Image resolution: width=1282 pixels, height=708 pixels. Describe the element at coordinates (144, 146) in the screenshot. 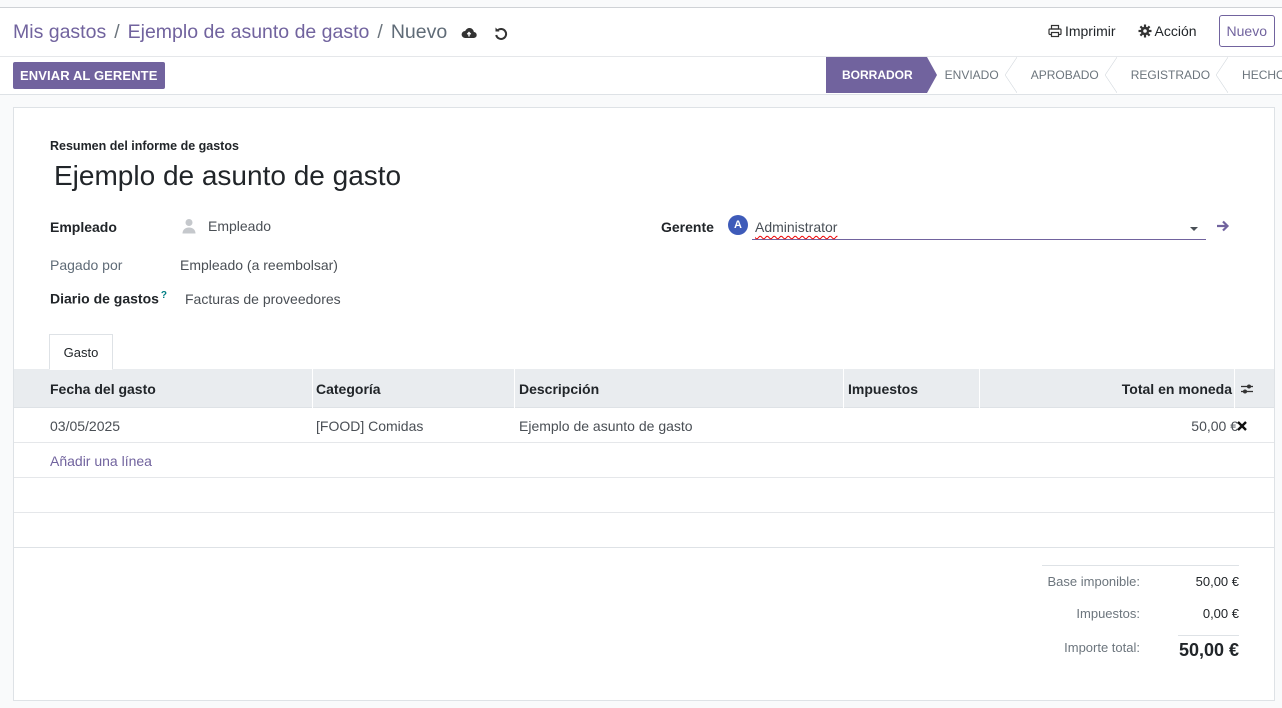

I see `form-subtitle: Resumen del informe de gastos` at that location.